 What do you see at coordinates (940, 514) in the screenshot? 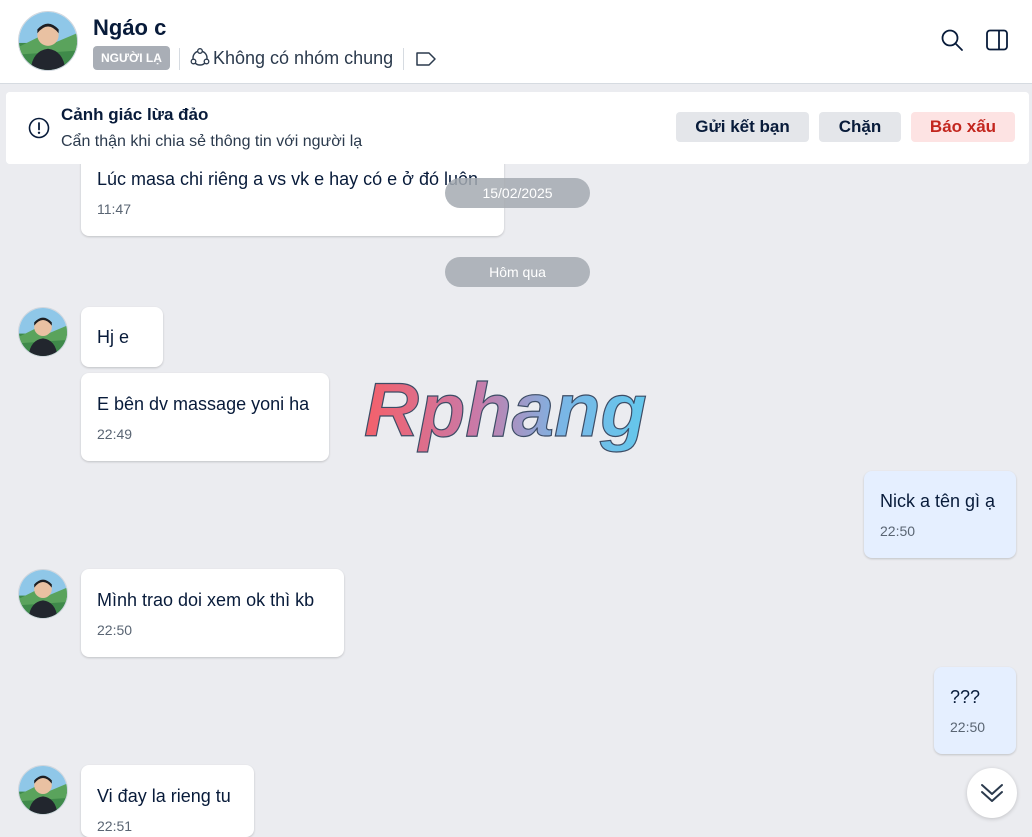
I see `message-bubble-outgoing: Nick a tên gì ạ 22:50` at bounding box center [940, 514].